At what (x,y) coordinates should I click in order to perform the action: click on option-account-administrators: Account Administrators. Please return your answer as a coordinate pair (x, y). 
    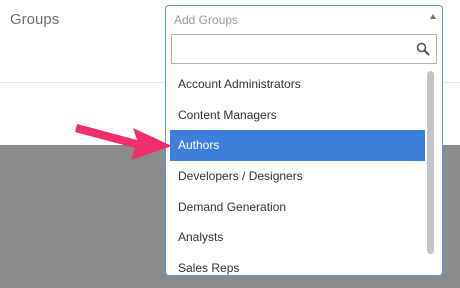
    Looking at the image, I should click on (297, 84).